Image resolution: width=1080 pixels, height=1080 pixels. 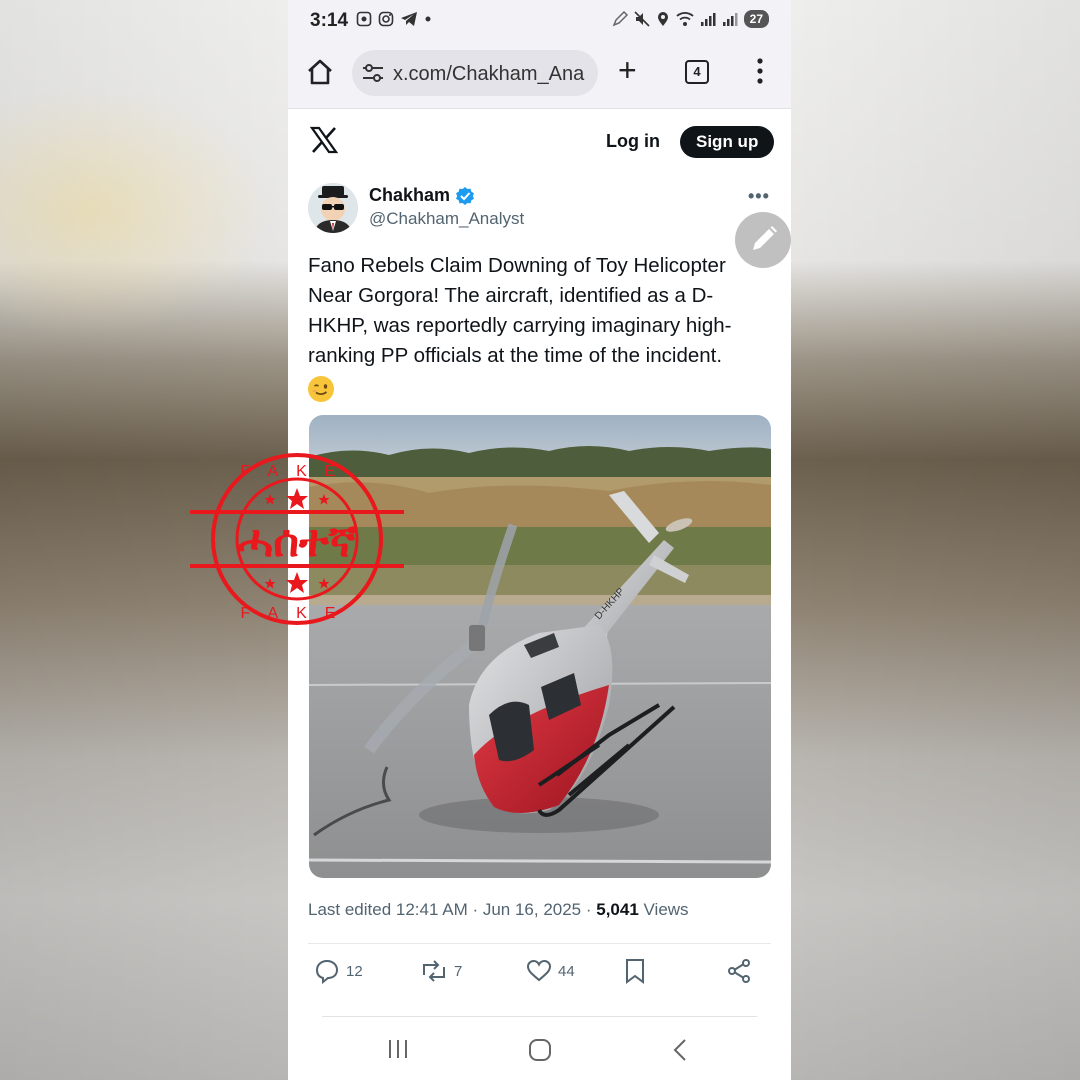 I want to click on views-label: Views, so click(x=663, y=909).